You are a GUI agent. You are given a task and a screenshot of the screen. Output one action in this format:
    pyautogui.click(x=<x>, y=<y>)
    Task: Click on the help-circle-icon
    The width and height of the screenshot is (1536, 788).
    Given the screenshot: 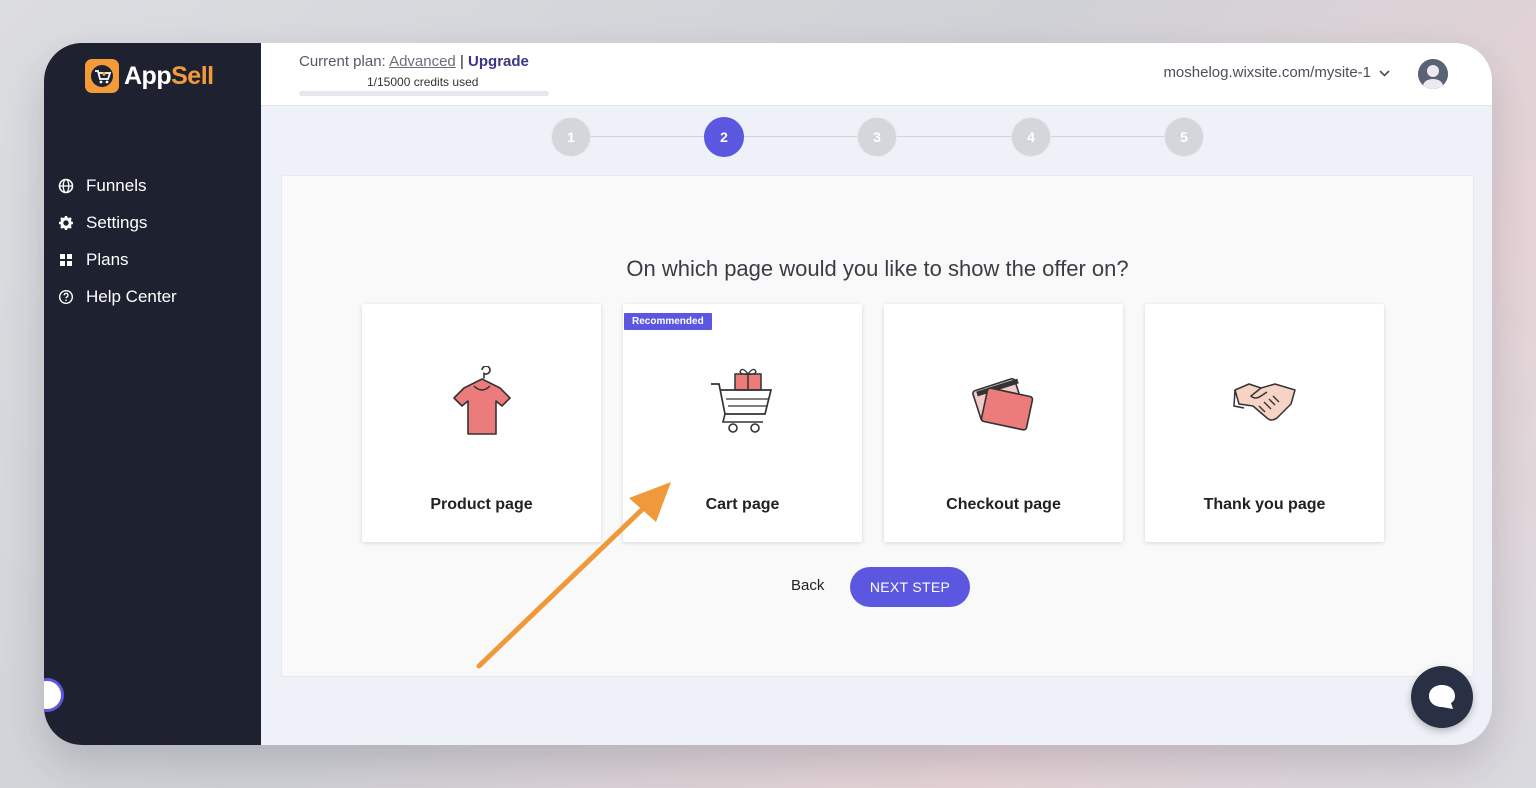 What is the action you would take?
    pyautogui.click(x=66, y=297)
    